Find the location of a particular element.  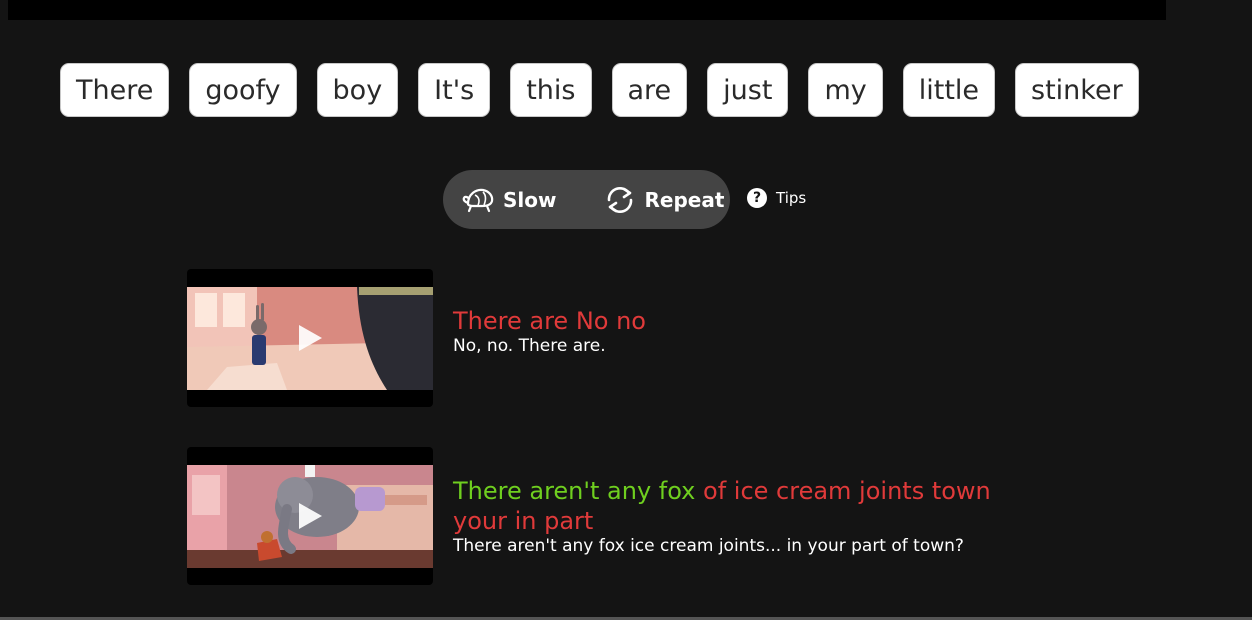

slow-button: Slow is located at coordinates (509, 200).